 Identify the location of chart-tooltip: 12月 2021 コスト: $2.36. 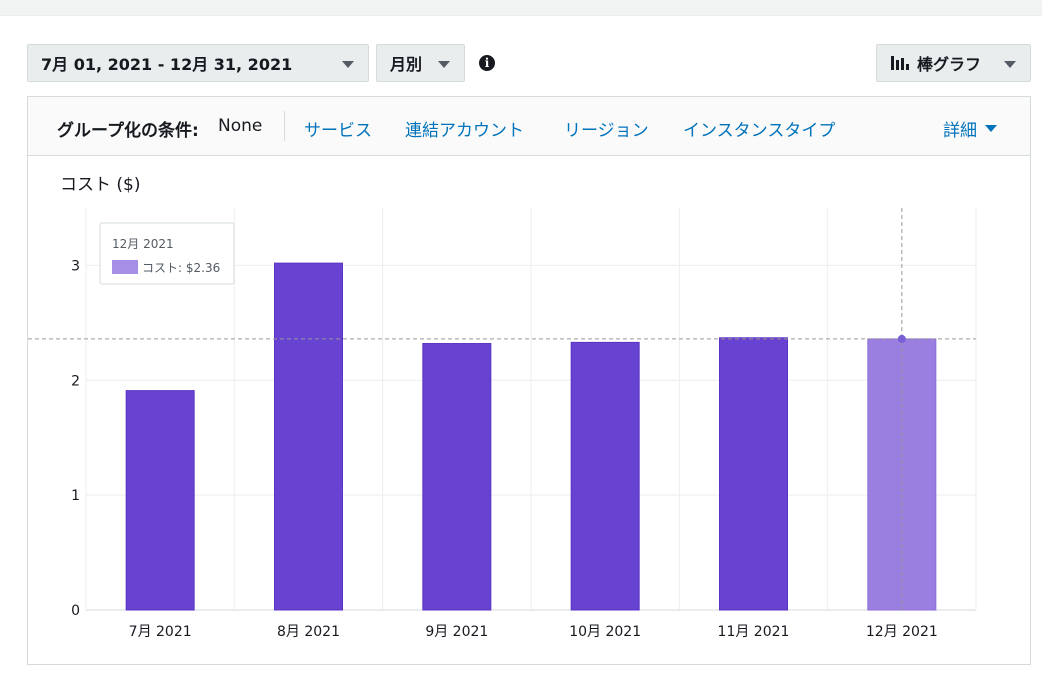
(167, 253).